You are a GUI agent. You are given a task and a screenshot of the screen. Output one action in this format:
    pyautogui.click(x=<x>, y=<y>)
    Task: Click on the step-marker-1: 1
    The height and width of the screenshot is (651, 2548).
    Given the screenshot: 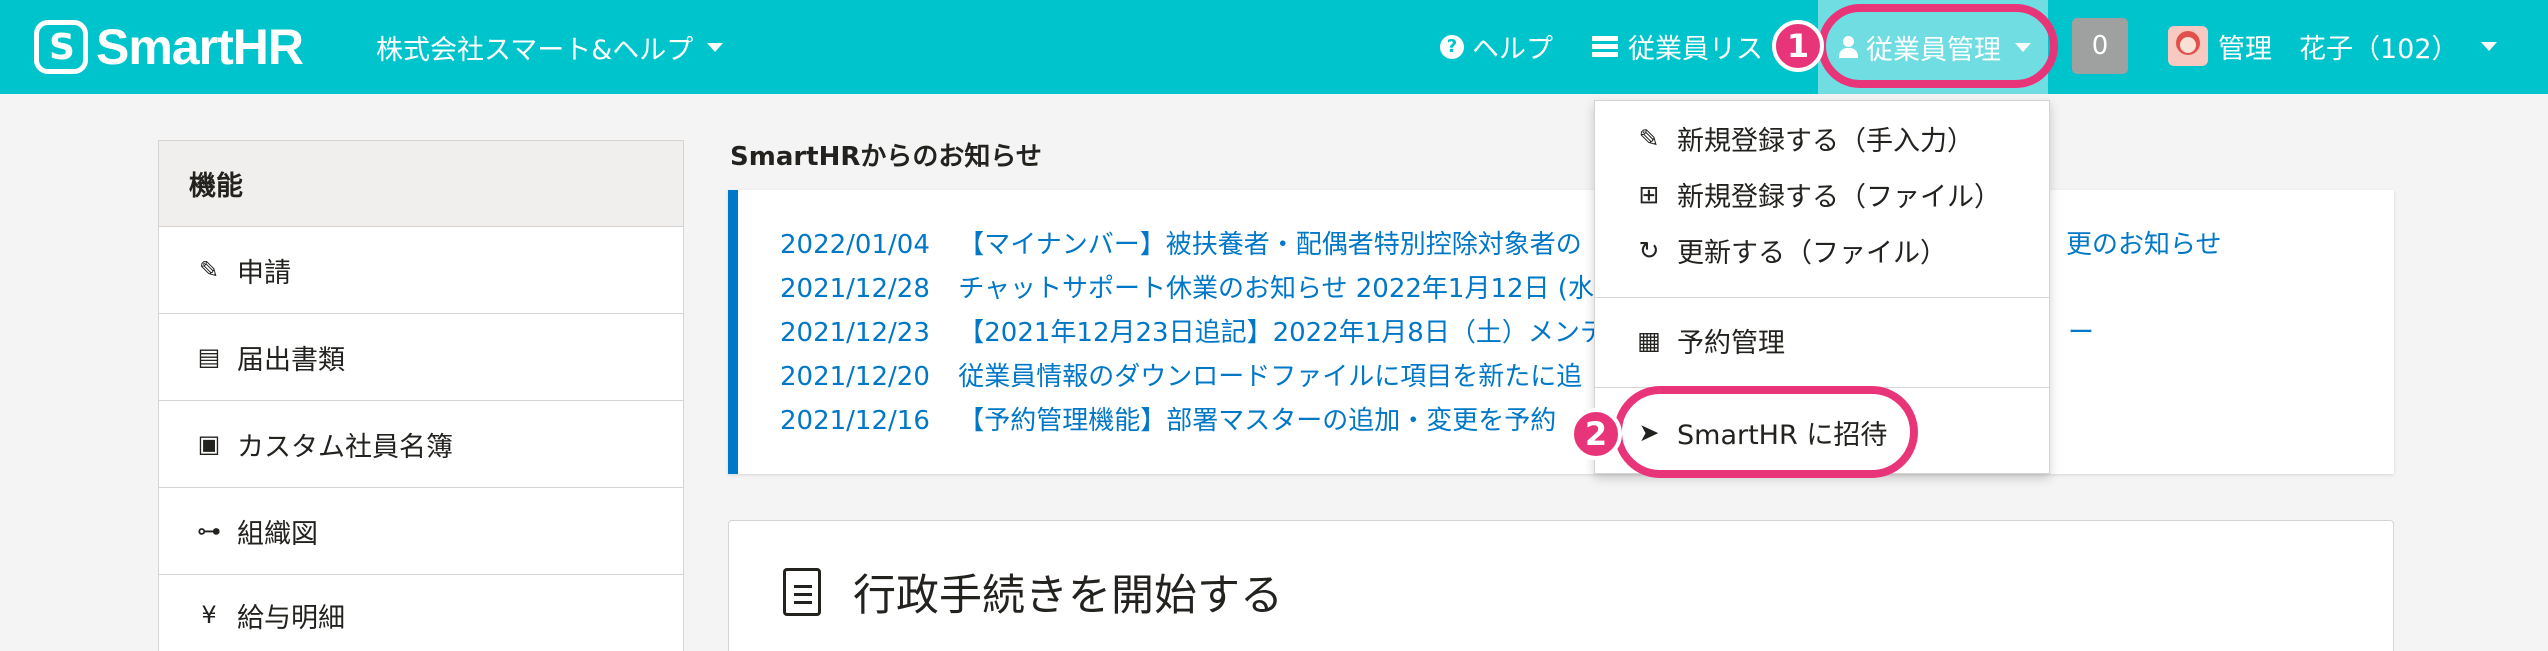 What is the action you would take?
    pyautogui.click(x=1798, y=46)
    